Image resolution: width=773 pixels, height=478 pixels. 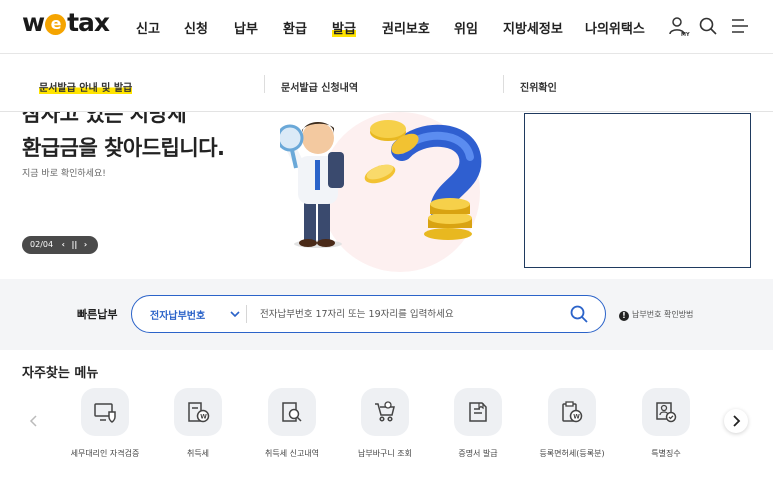 I want to click on submenu-doc-issue-history: 문서발급 신청내역, so click(x=319, y=86).